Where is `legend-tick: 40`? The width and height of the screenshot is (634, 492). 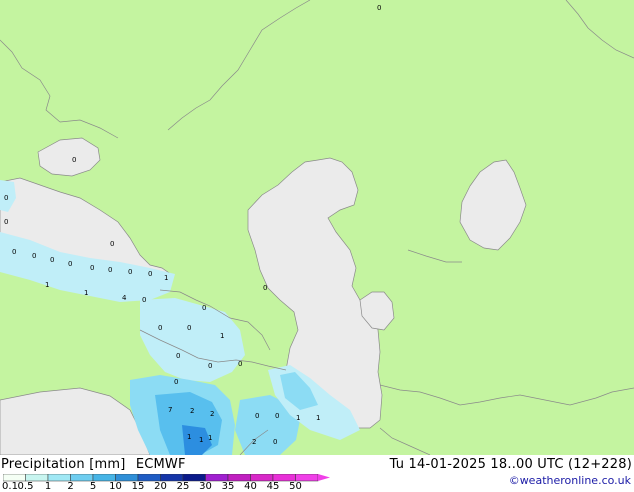
legend-tick: 40 is located at coordinates (250, 486).